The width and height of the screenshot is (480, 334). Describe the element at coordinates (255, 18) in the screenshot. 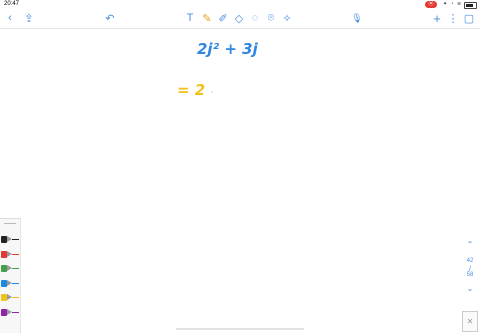

I see `lasso-tool-icon: ◌` at that location.